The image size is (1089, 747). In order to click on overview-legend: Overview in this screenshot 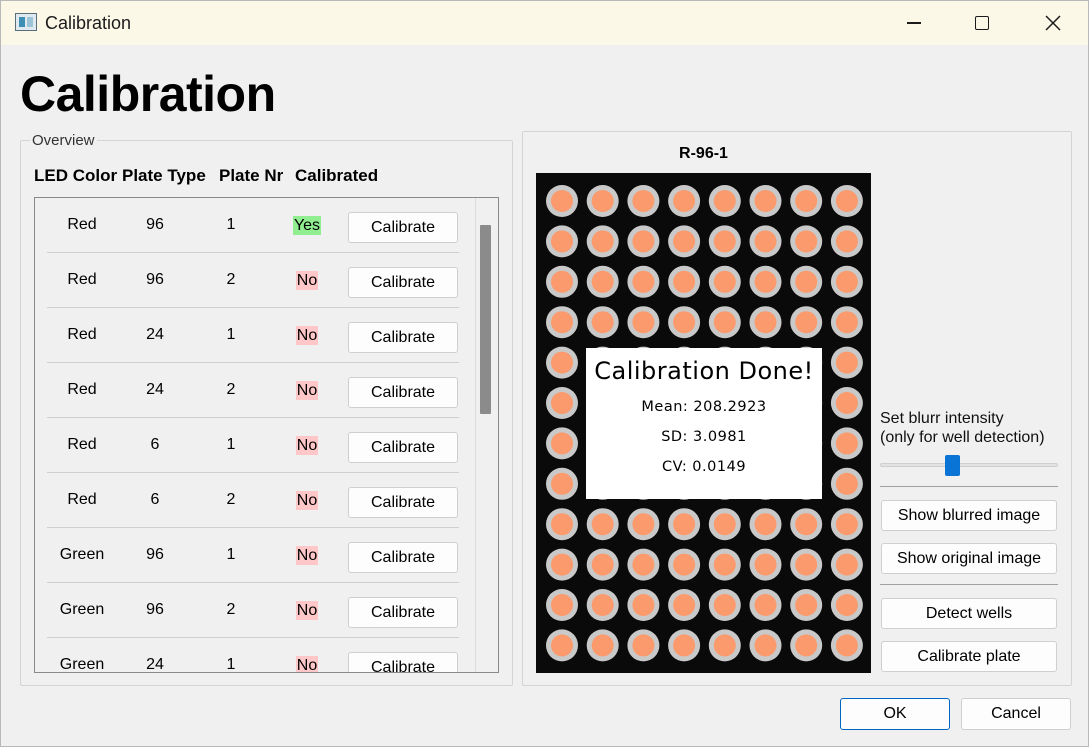, I will do `click(63, 140)`.